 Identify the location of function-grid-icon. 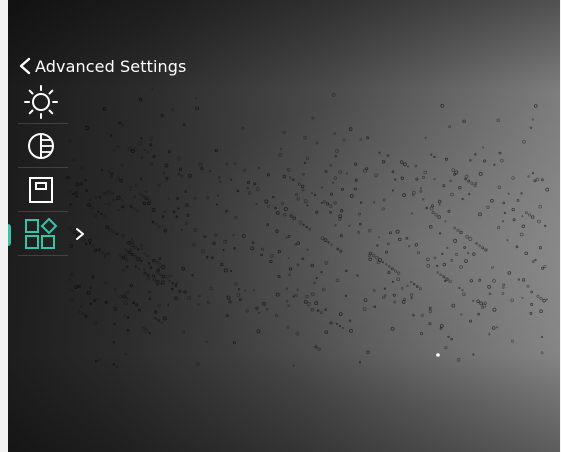
(41, 233).